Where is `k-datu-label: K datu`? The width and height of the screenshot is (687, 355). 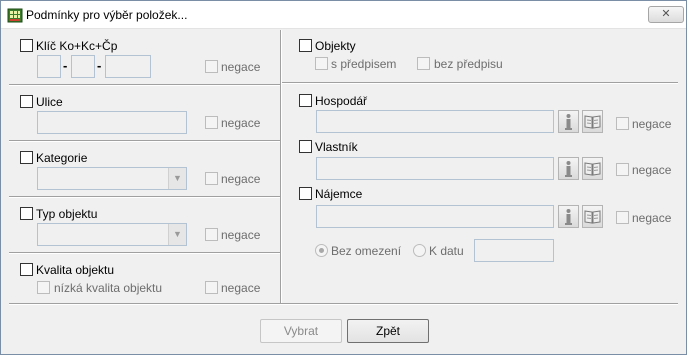
k-datu-label: K datu is located at coordinates (446, 251).